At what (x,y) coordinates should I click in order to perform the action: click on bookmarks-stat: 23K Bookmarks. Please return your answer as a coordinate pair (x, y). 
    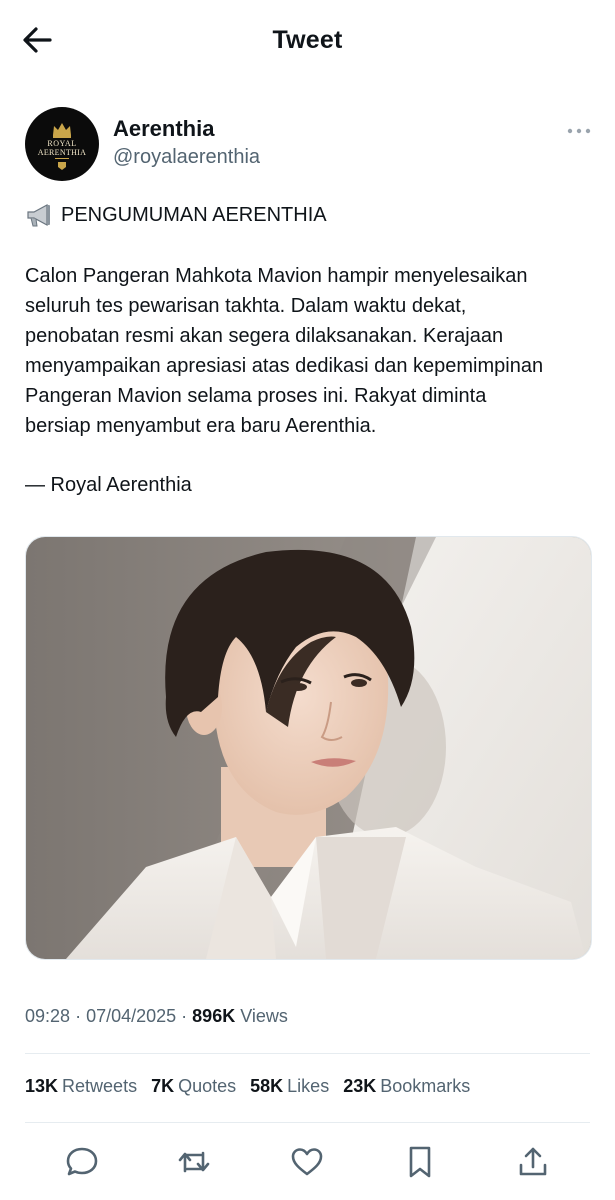
    Looking at the image, I should click on (406, 1086).